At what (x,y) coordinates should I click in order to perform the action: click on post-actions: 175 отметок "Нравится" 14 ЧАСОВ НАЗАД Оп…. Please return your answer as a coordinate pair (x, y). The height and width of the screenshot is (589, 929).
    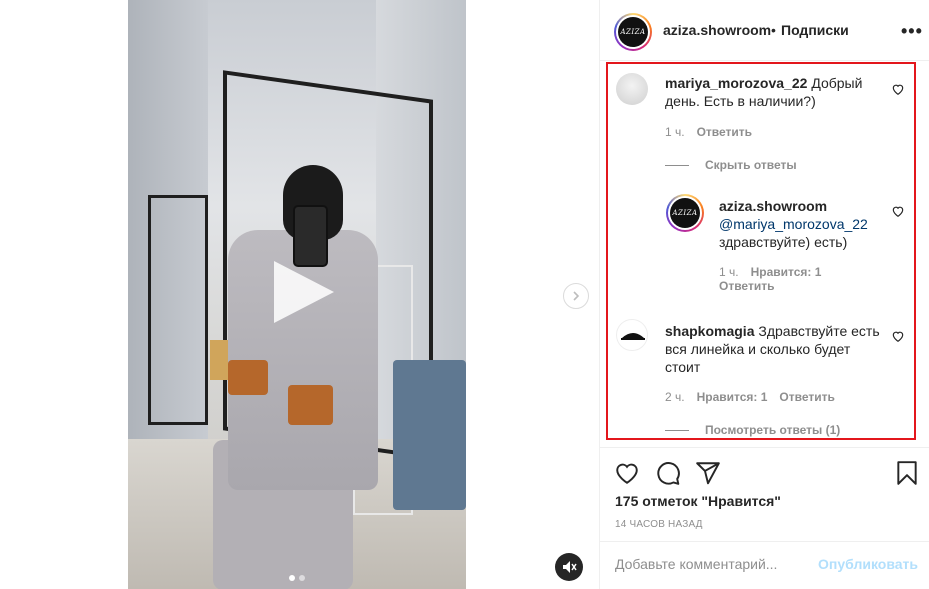
    Looking at the image, I should click on (764, 518).